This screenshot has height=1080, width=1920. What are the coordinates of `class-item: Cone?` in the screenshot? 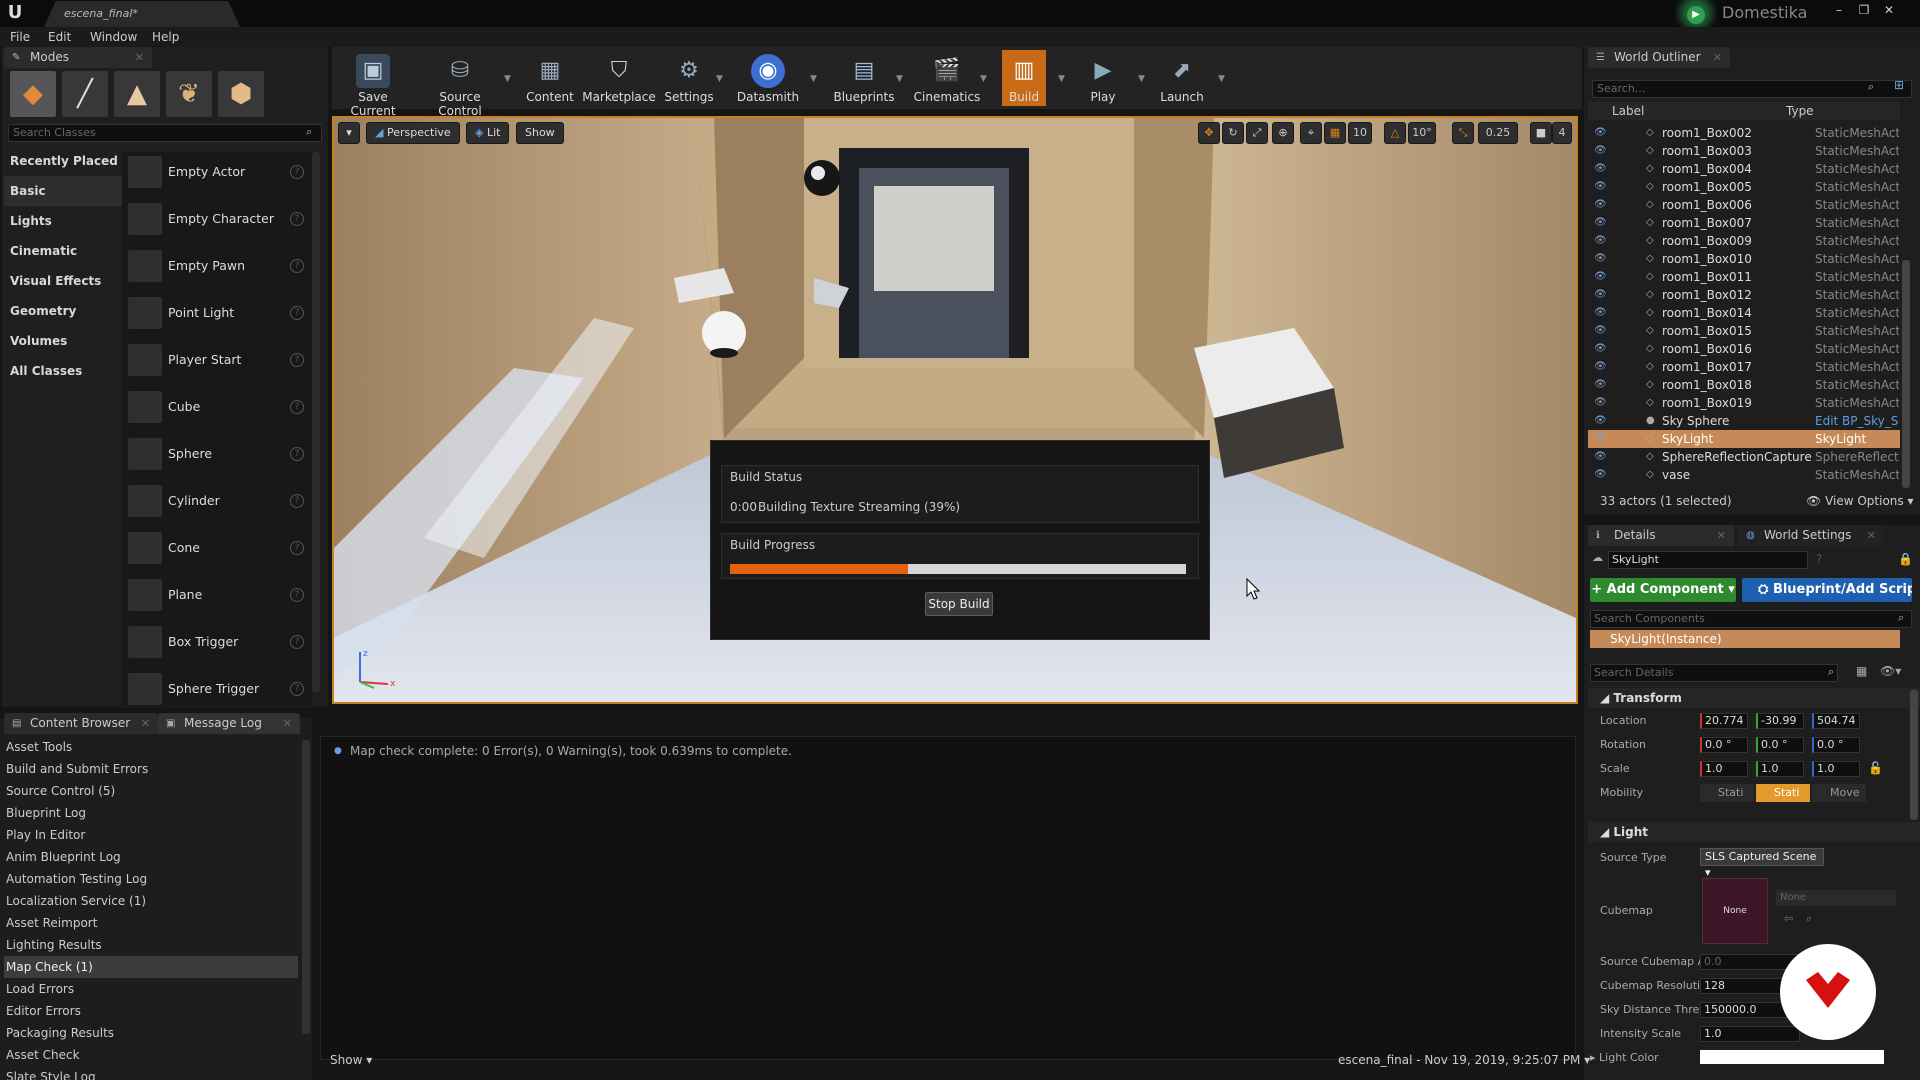 It's located at (219, 548).